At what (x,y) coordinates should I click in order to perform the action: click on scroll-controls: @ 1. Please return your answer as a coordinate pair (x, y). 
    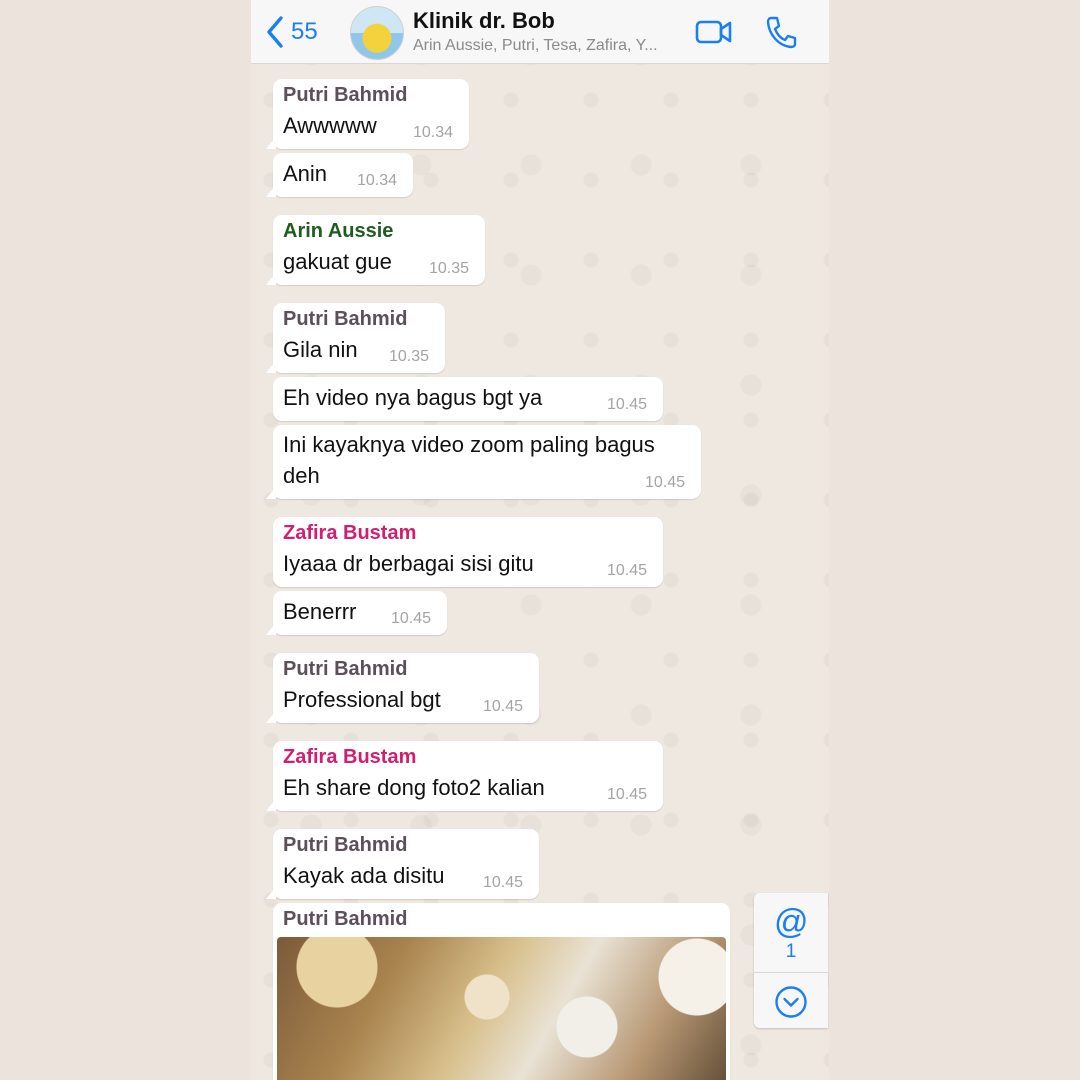
    Looking at the image, I should click on (791, 960).